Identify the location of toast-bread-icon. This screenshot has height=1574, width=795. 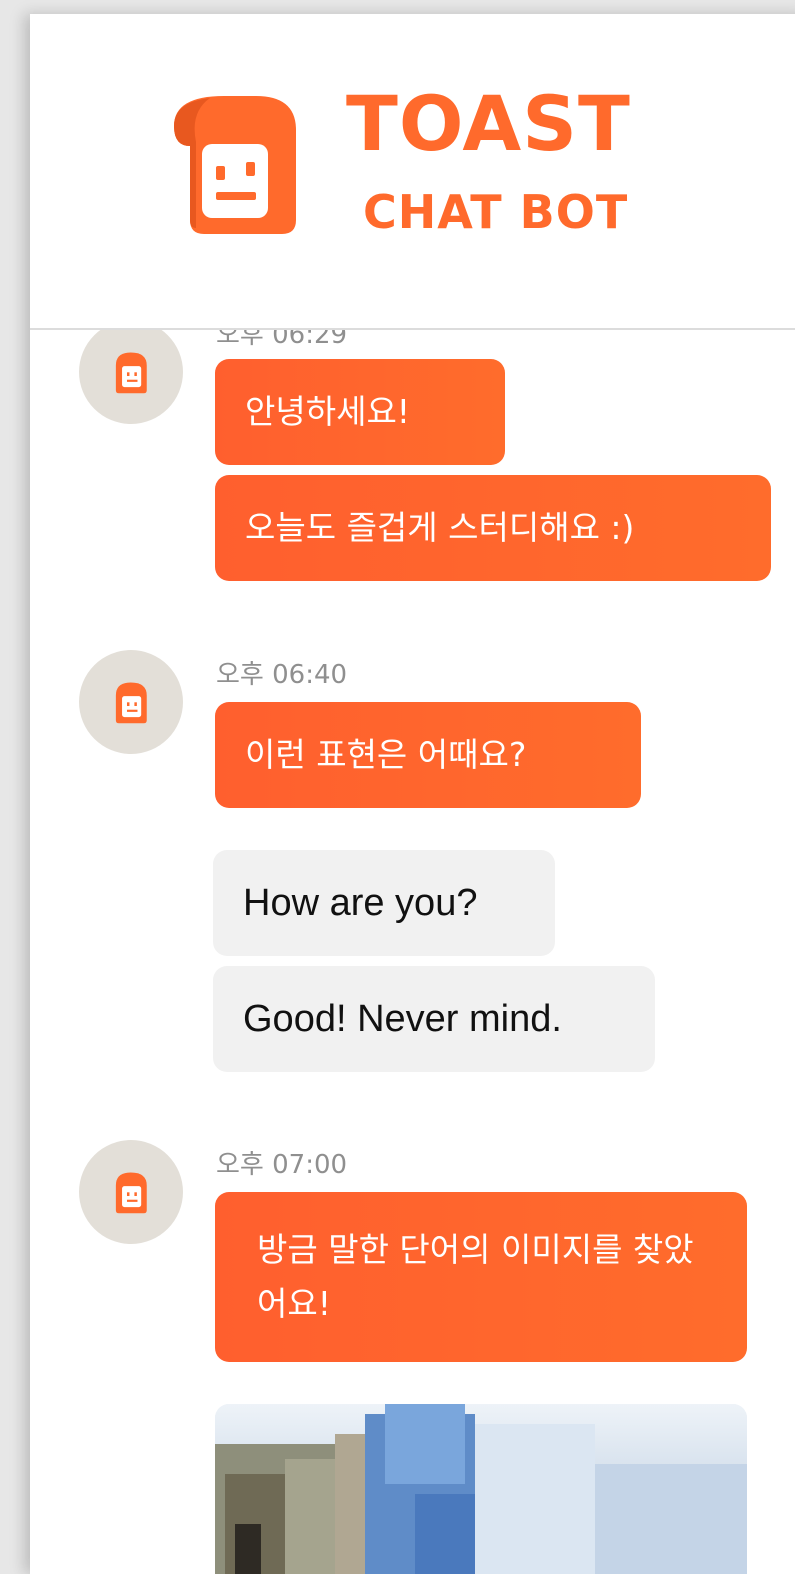
(235, 165).